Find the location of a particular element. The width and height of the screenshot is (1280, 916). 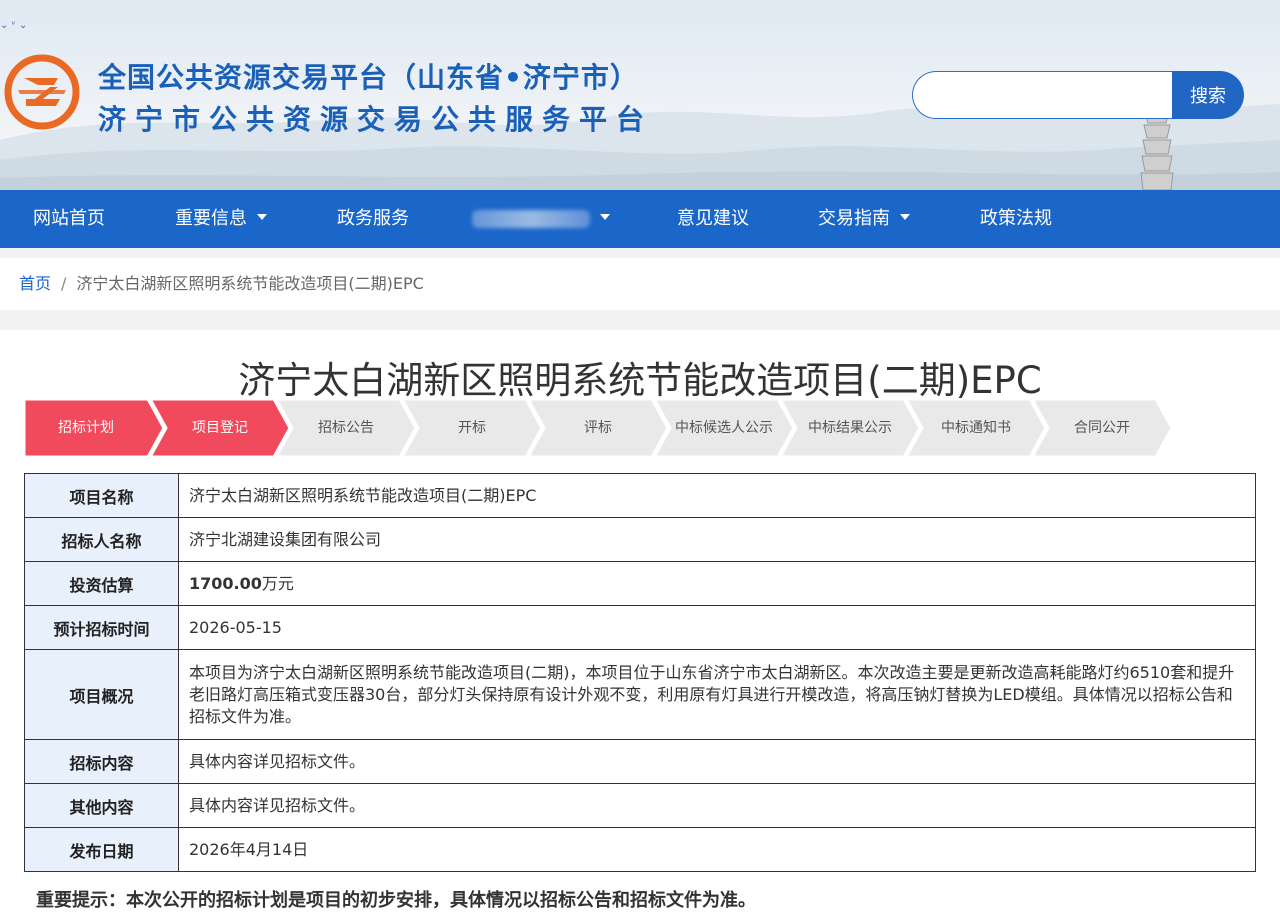

nav-item-suggestions: 意见建议 is located at coordinates (713, 219).